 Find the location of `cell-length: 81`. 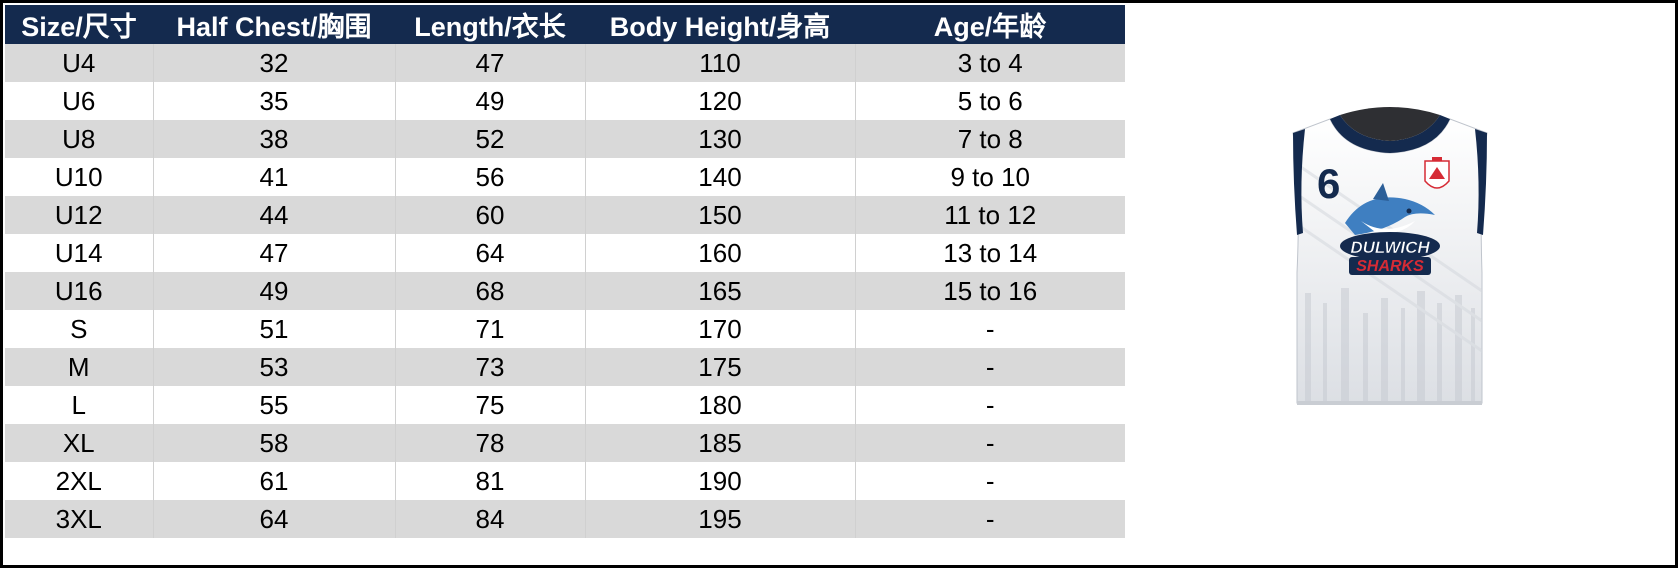

cell-length: 81 is located at coordinates (489, 481).